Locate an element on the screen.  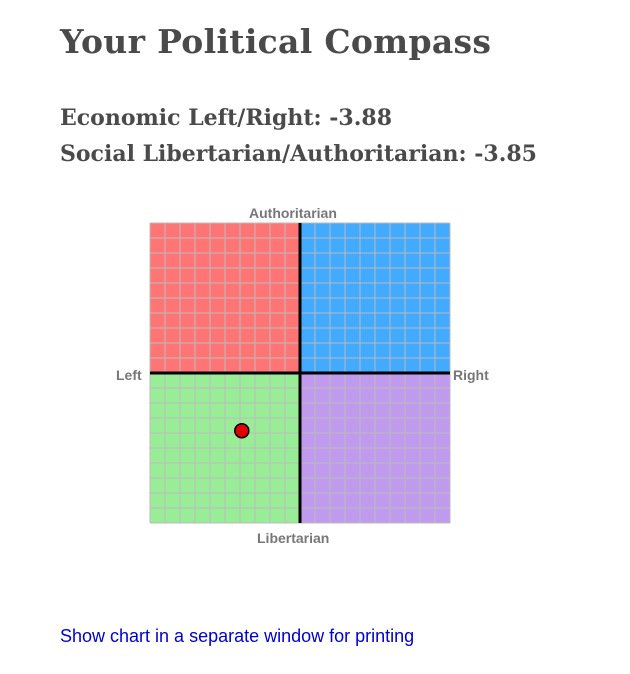
points-layer is located at coordinates (242, 431).